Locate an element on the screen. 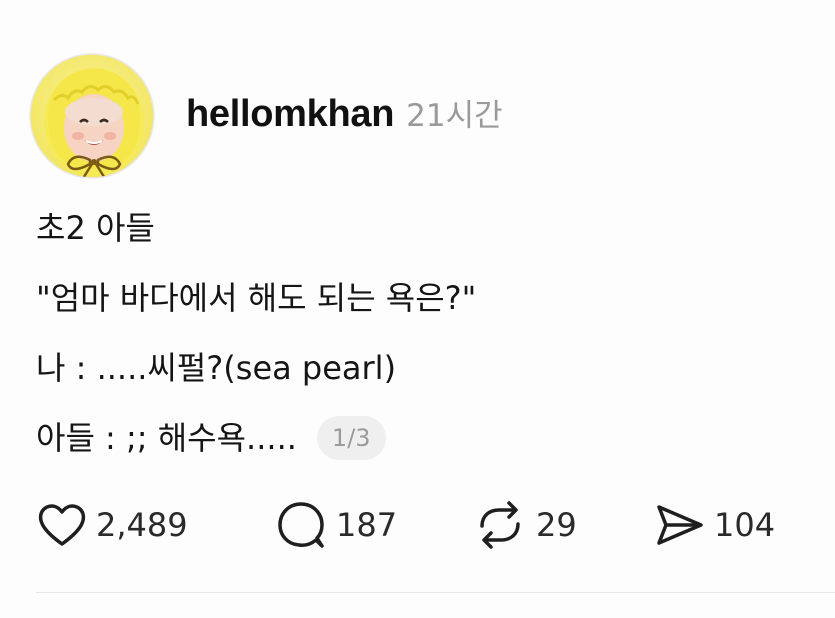 The width and height of the screenshot is (835, 618). page-indicator-badge: 1/3 is located at coordinates (351, 438).